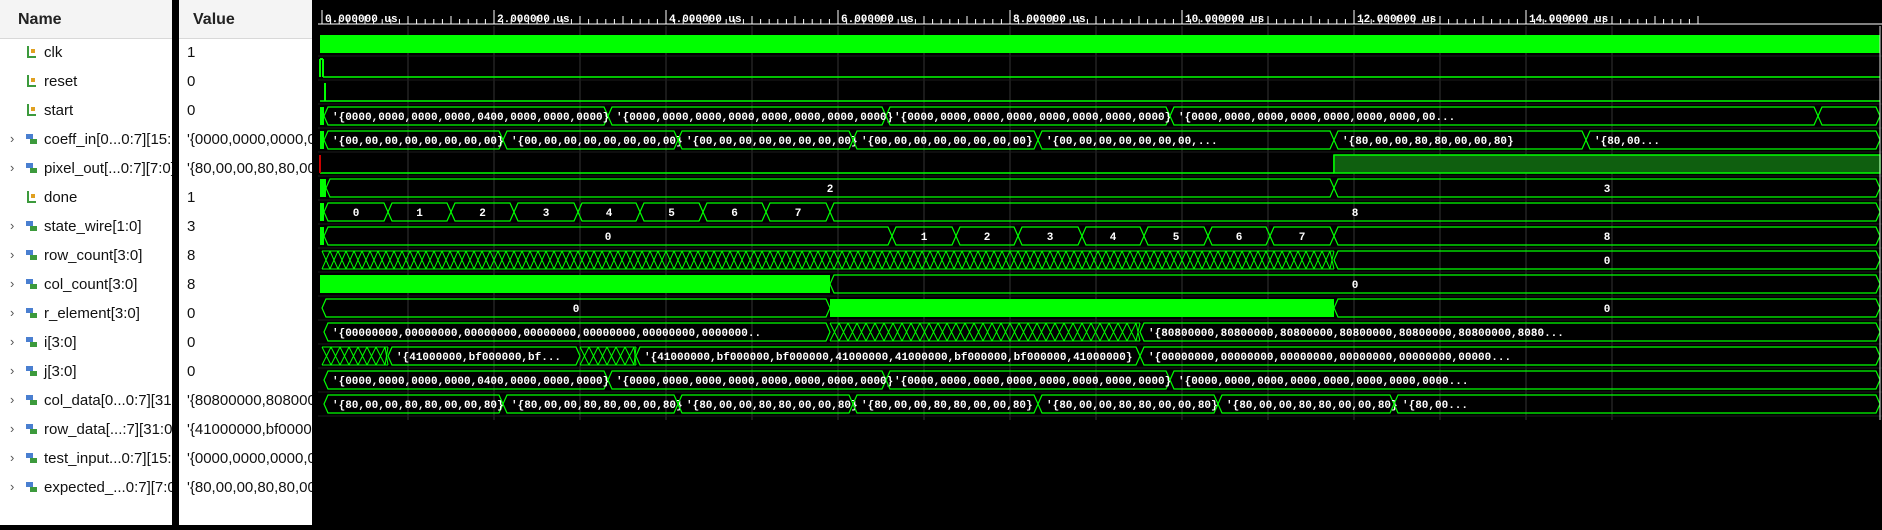 The image size is (1882, 530). What do you see at coordinates (175, 262) in the screenshot?
I see `column-splitter` at bounding box center [175, 262].